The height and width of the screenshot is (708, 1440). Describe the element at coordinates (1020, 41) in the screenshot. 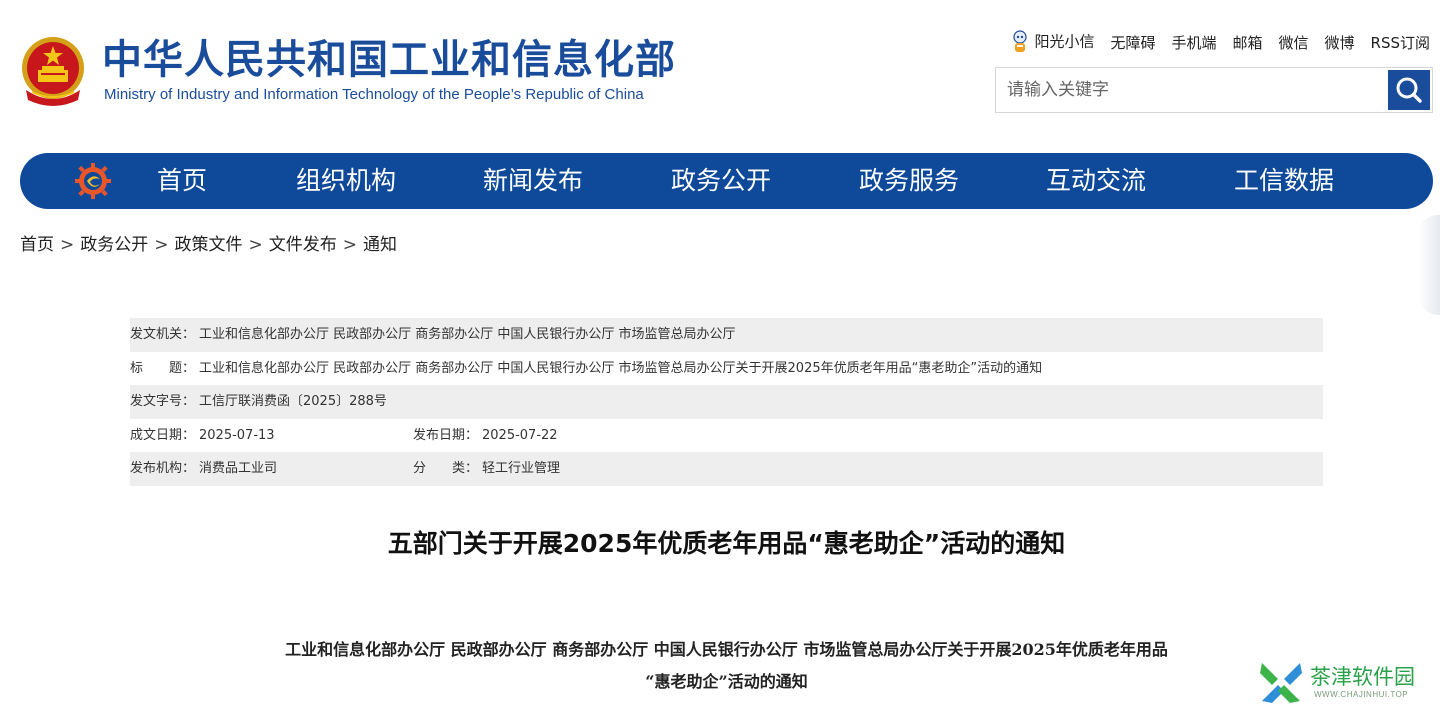

I see `mascot-icon` at that location.